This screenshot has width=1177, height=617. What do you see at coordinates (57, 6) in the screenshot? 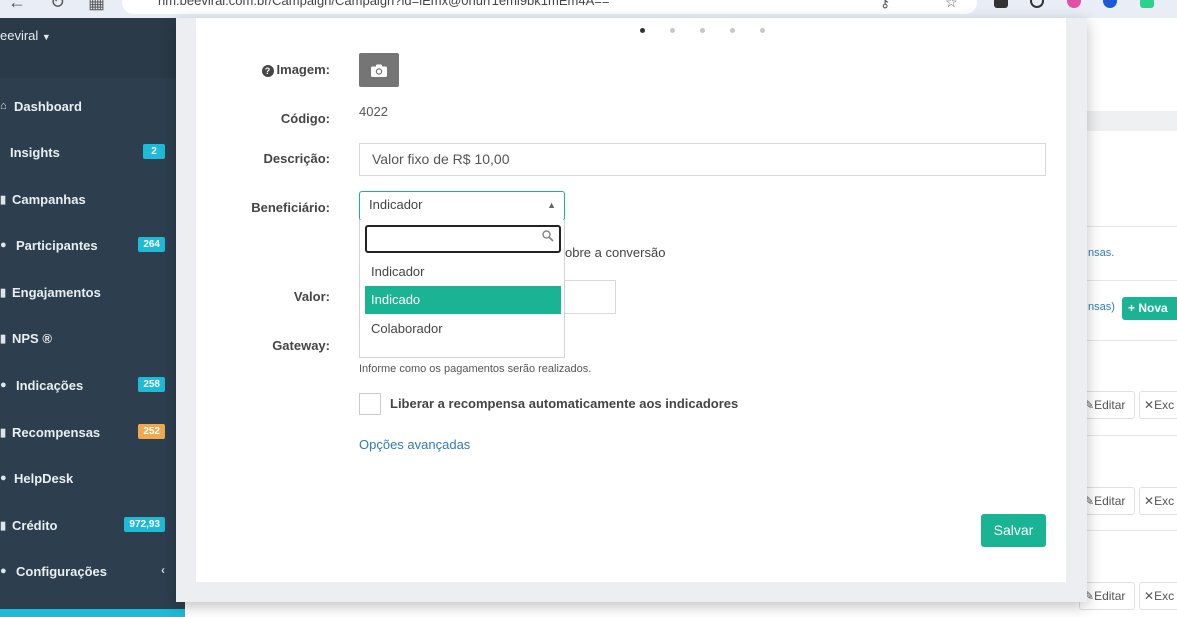
I see `reload-icon: ↻` at bounding box center [57, 6].